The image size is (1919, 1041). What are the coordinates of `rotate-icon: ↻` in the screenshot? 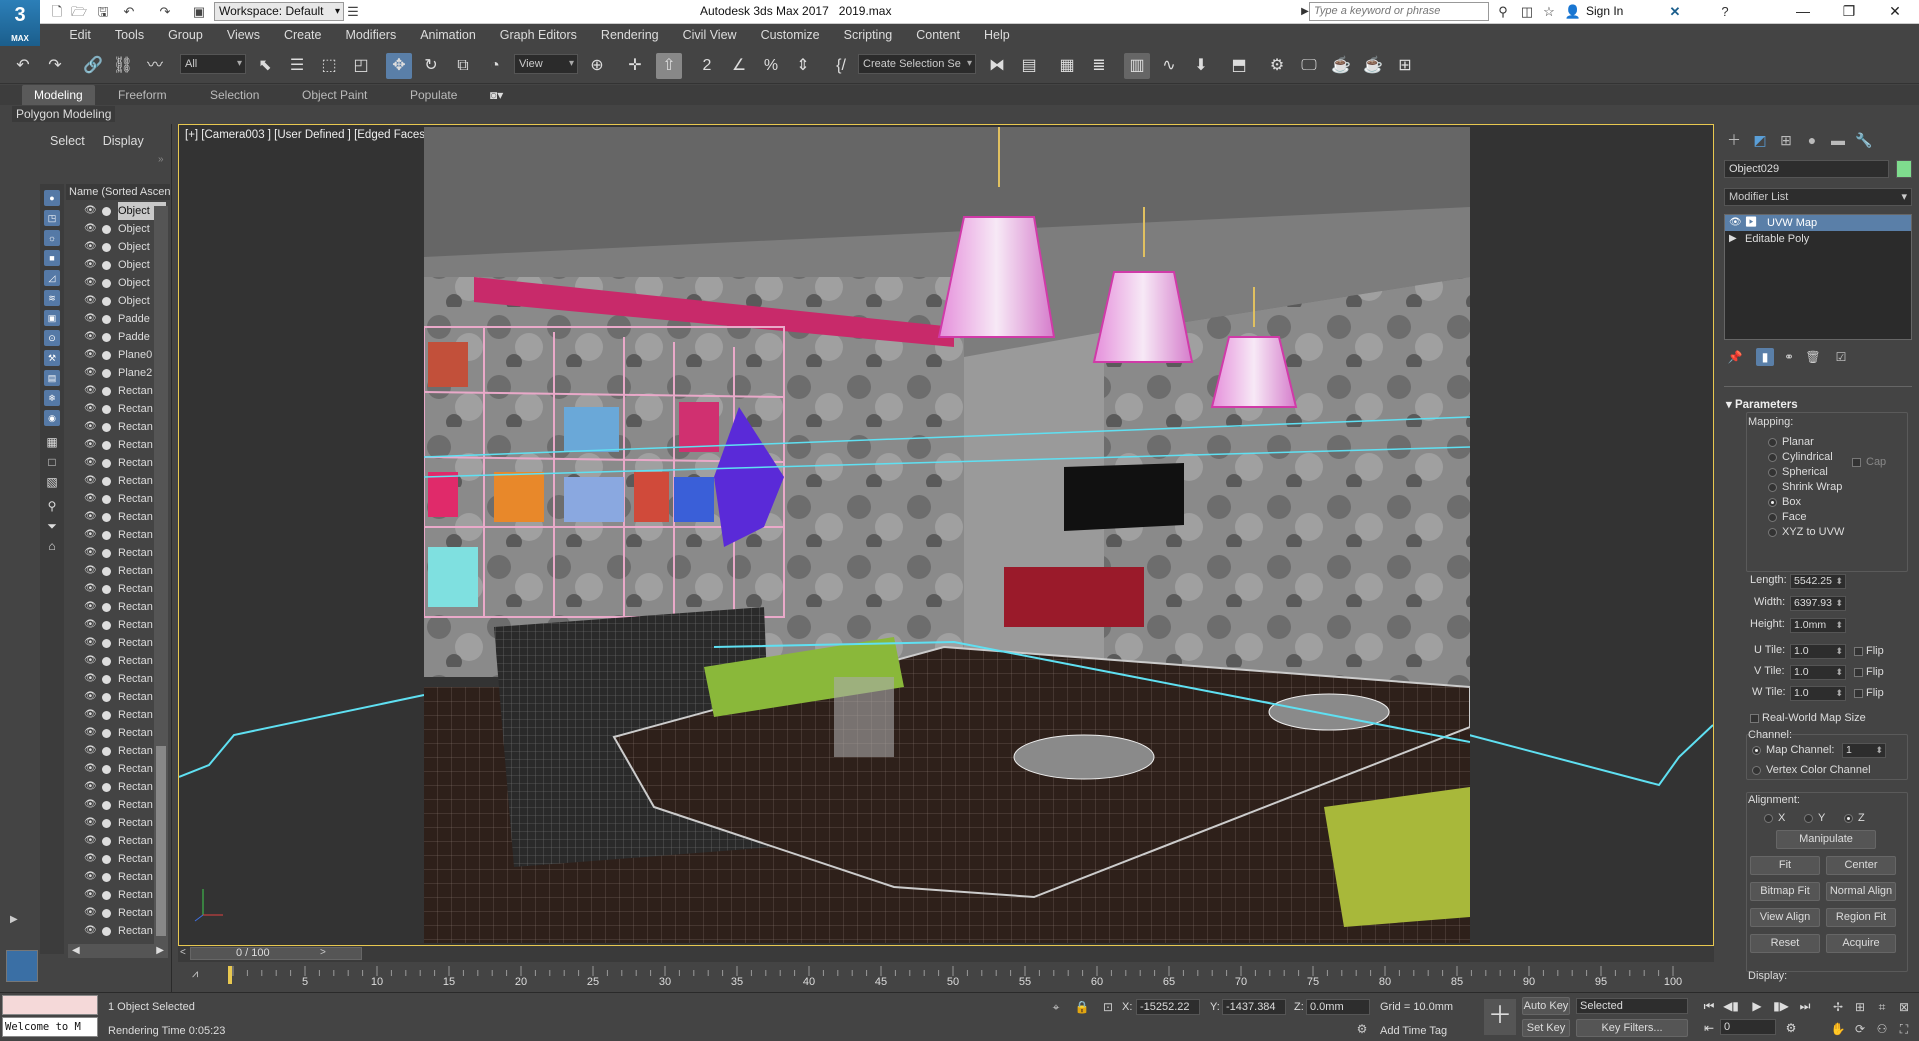 It's located at (431, 66).